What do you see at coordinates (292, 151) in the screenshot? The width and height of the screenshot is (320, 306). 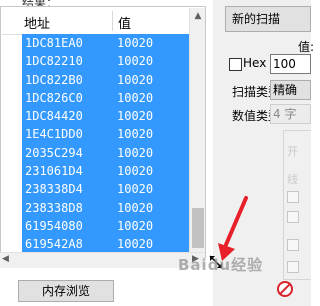 I see `group-text-fragment: 开` at bounding box center [292, 151].